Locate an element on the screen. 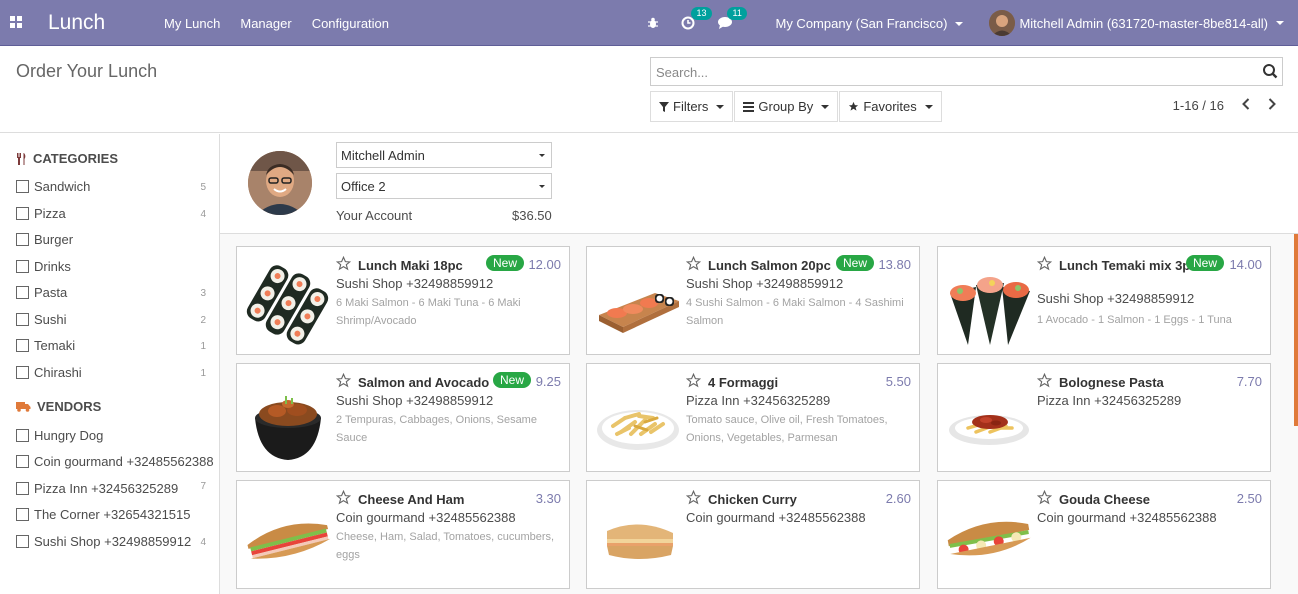 This screenshot has height=594, width=1298. main-menu: My Lunch Manager Configuration is located at coordinates (276, 23).